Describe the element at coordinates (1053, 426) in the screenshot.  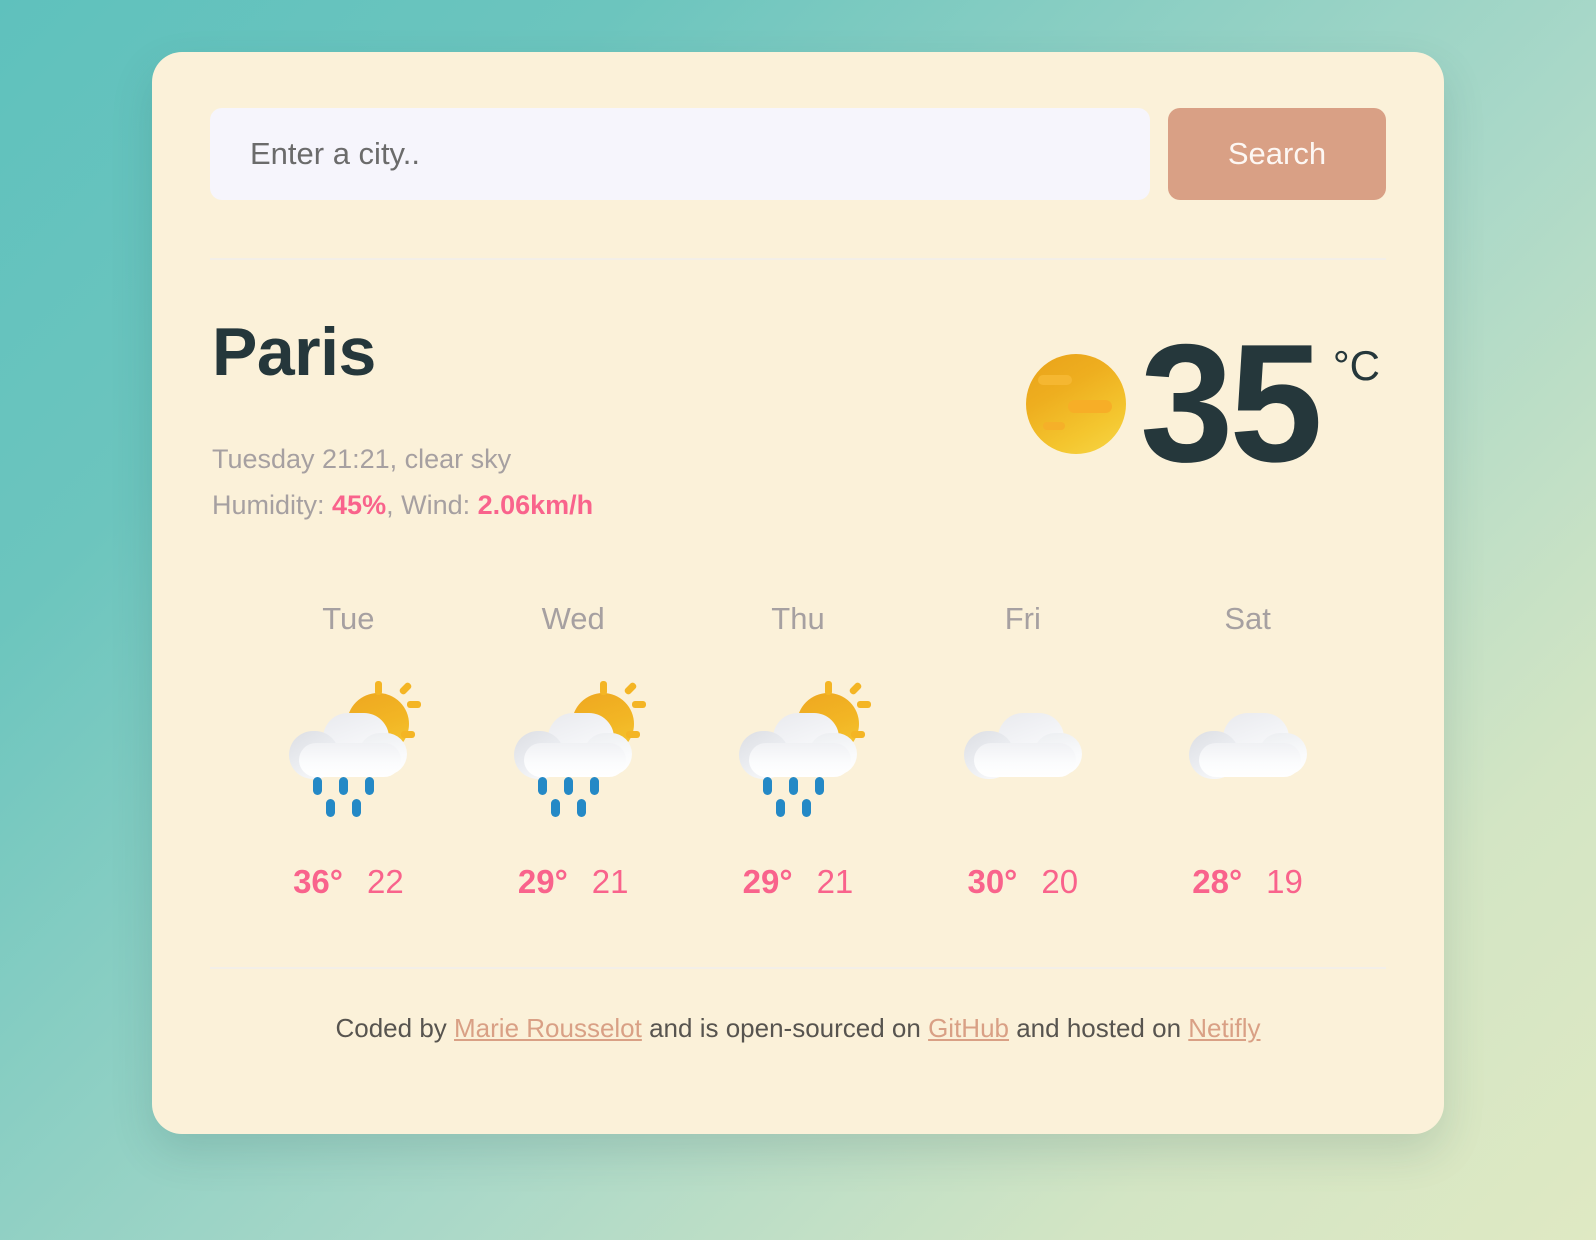
I see `sun-highlight` at that location.